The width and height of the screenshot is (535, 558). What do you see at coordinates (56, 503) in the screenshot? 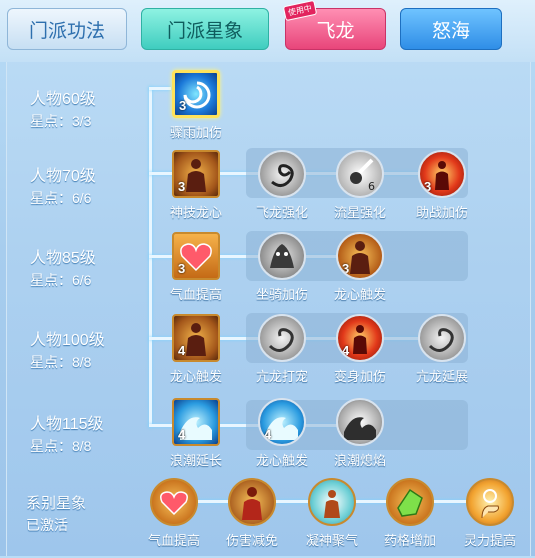
I see `system-stars-title: 系别星象` at bounding box center [56, 503].